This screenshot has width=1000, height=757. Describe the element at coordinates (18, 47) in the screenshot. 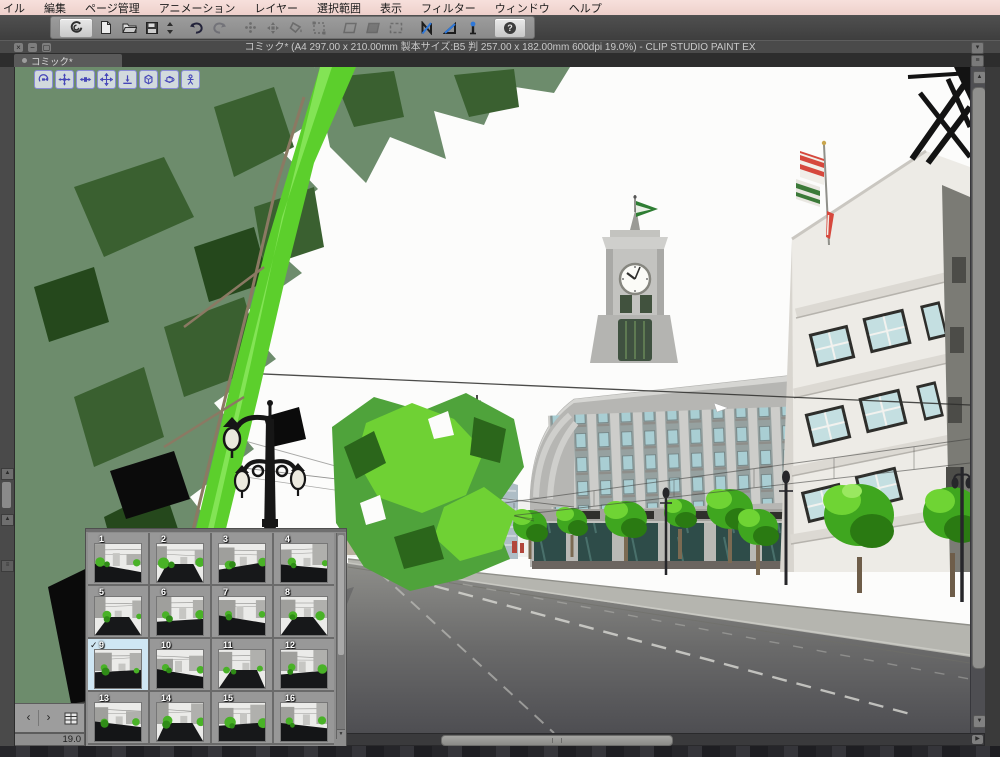

I see `close-icon: ×` at that location.